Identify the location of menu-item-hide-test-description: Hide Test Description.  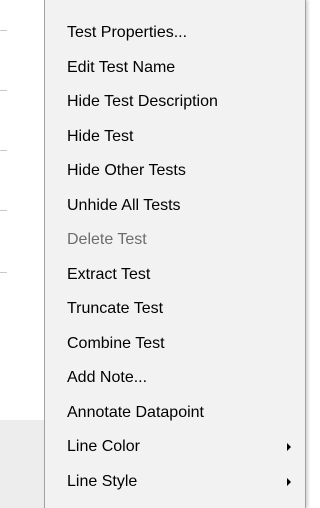
(175, 102).